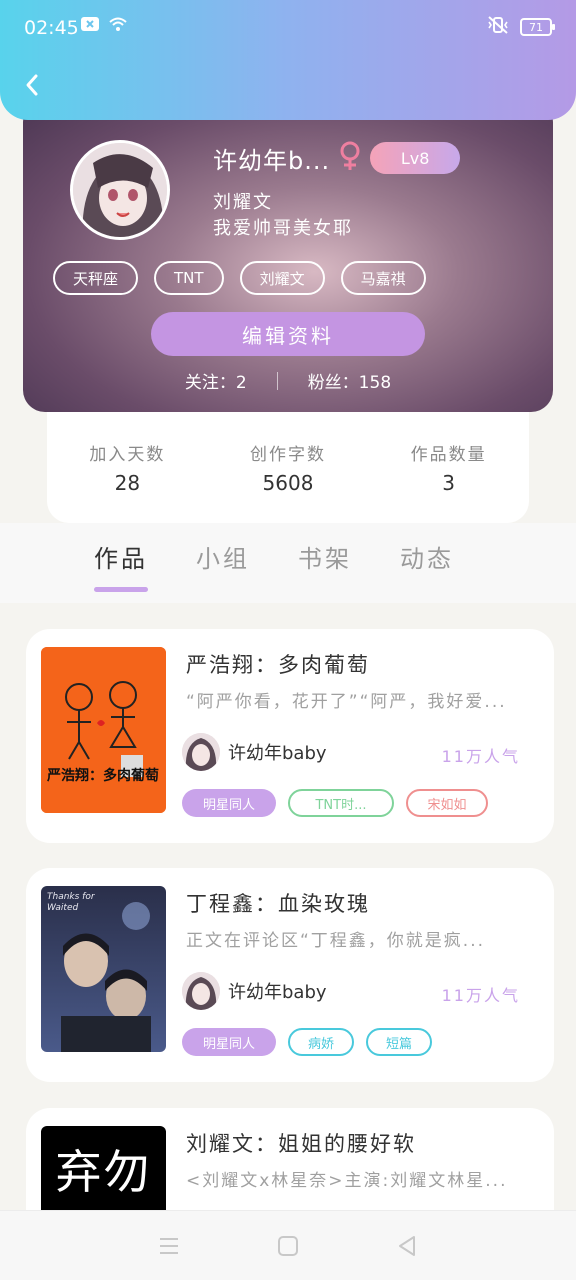 The image size is (576, 1280). What do you see at coordinates (325, 556) in the screenshot?
I see `tab-bookshelf: 书架` at bounding box center [325, 556].